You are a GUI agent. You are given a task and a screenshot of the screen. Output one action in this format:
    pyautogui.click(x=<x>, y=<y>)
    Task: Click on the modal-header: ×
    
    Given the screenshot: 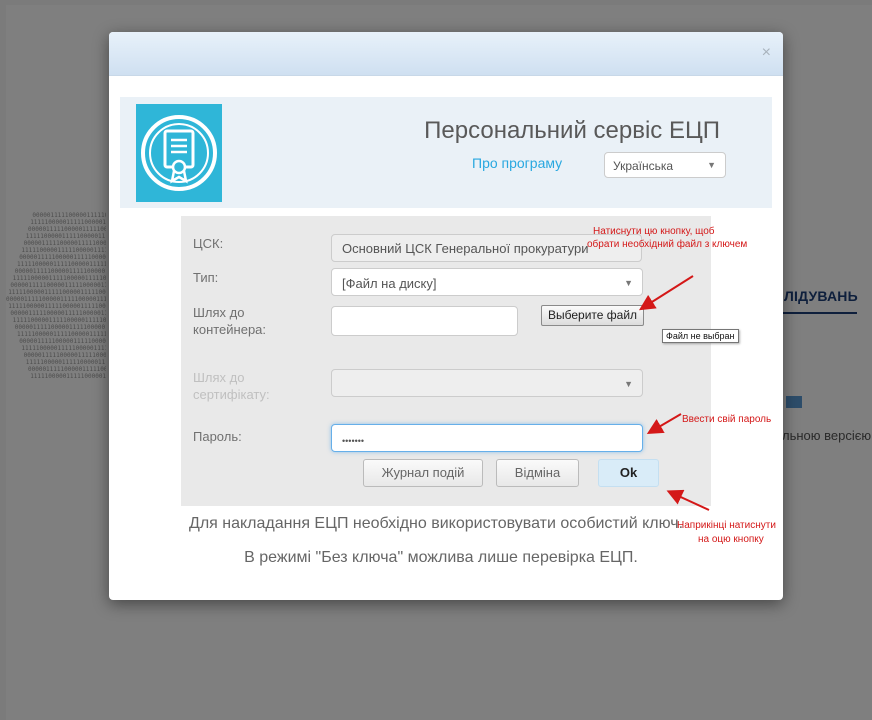 What is the action you would take?
    pyautogui.click(x=446, y=54)
    